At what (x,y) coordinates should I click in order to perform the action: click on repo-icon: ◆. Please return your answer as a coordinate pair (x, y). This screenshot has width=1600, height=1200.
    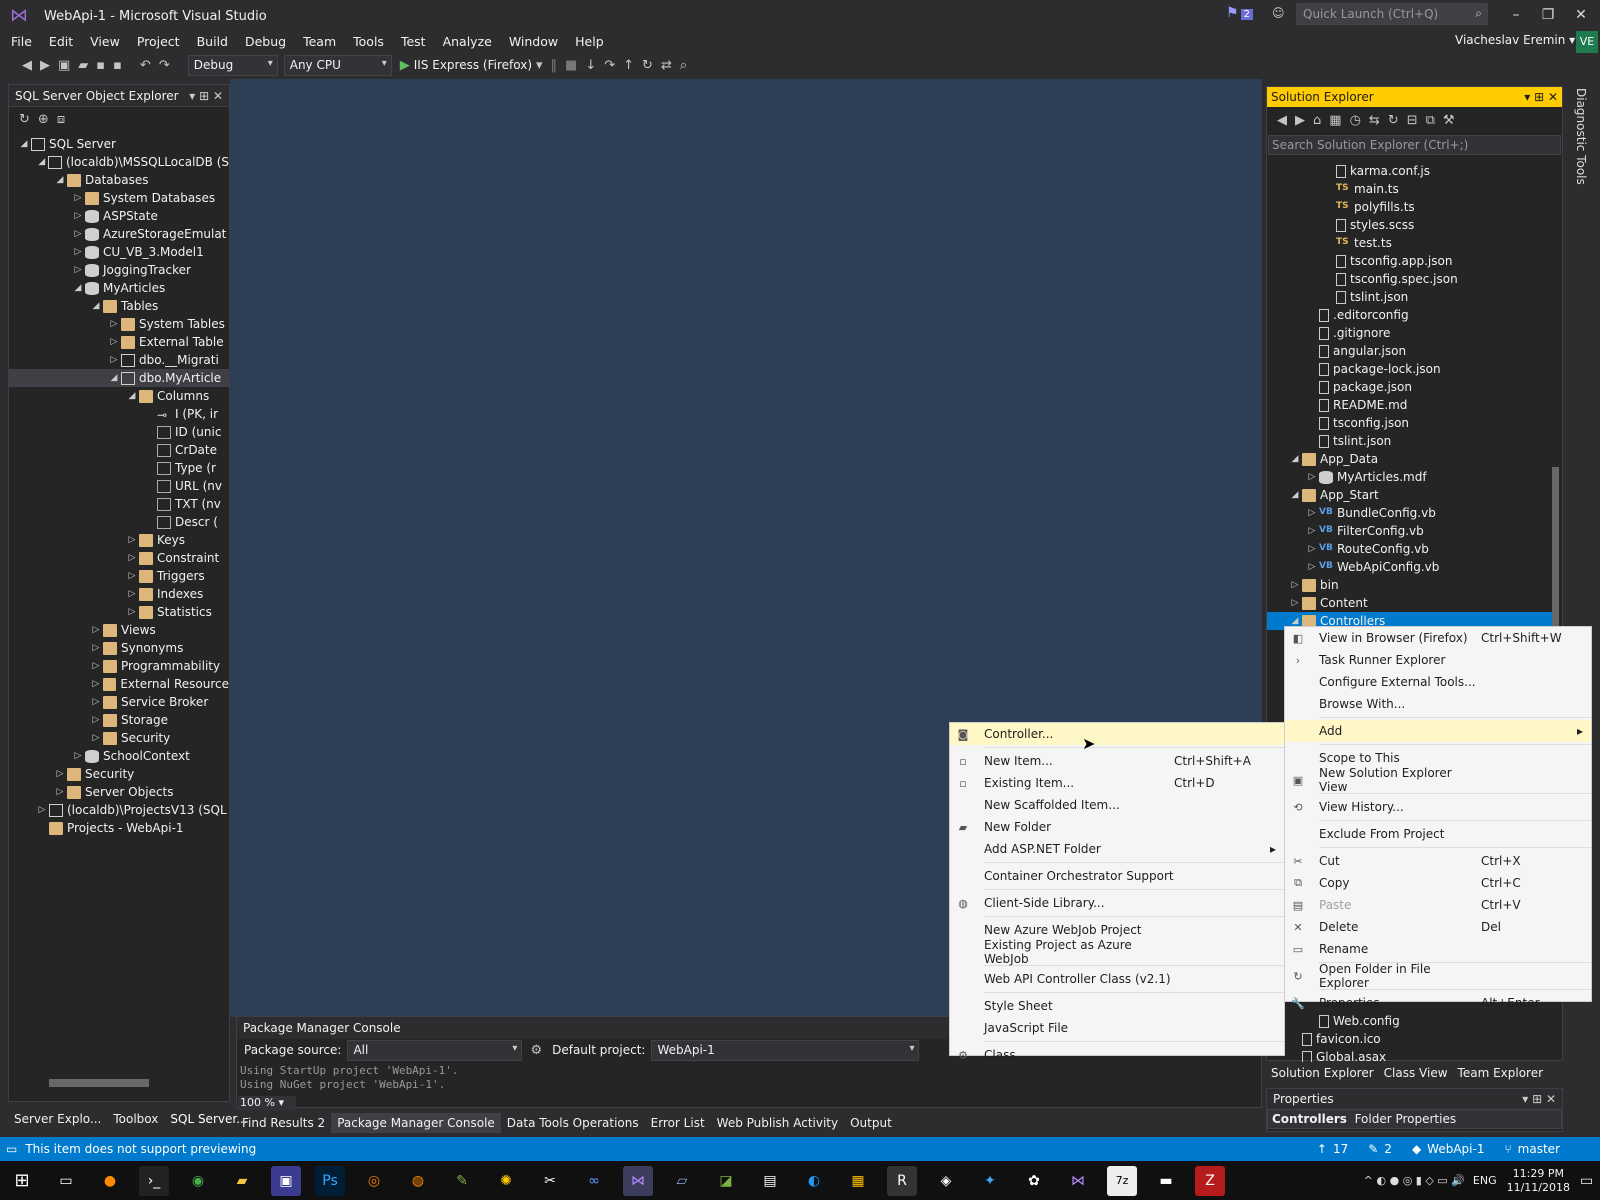
    Looking at the image, I should click on (1416, 1149).